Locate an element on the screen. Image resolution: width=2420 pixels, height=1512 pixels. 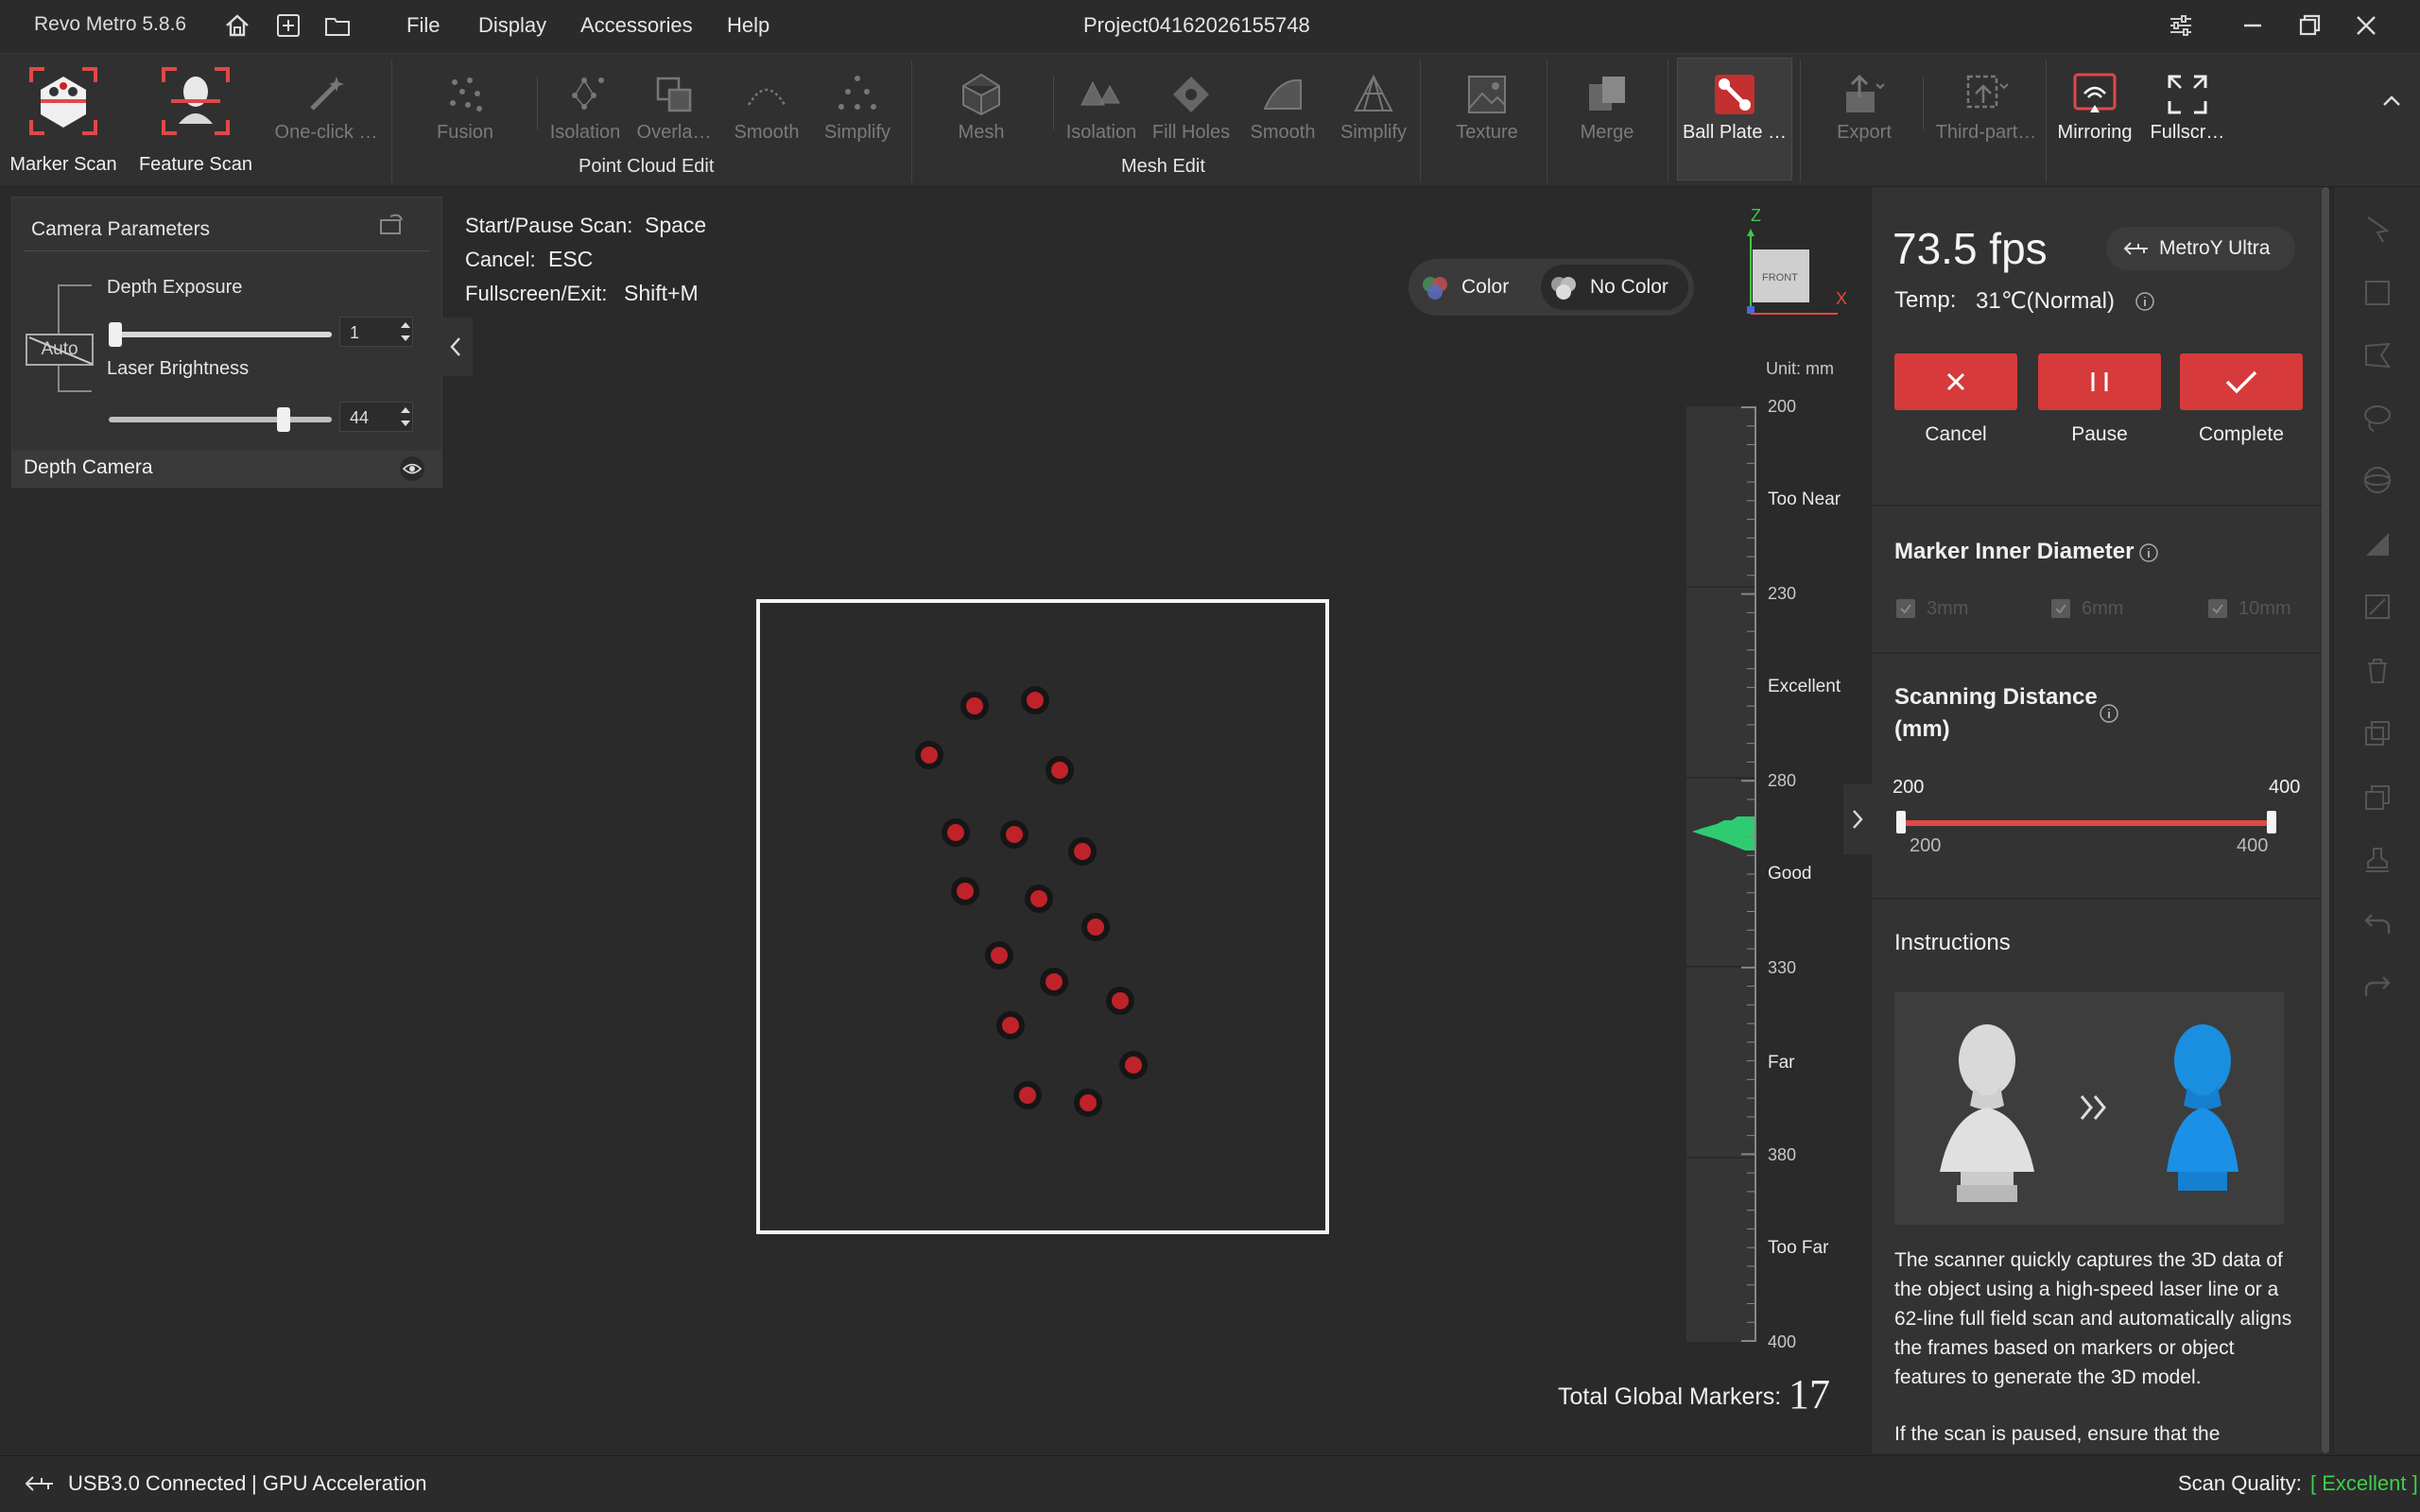
device-badge: MetroY Ultra is located at coordinates (2200, 248).